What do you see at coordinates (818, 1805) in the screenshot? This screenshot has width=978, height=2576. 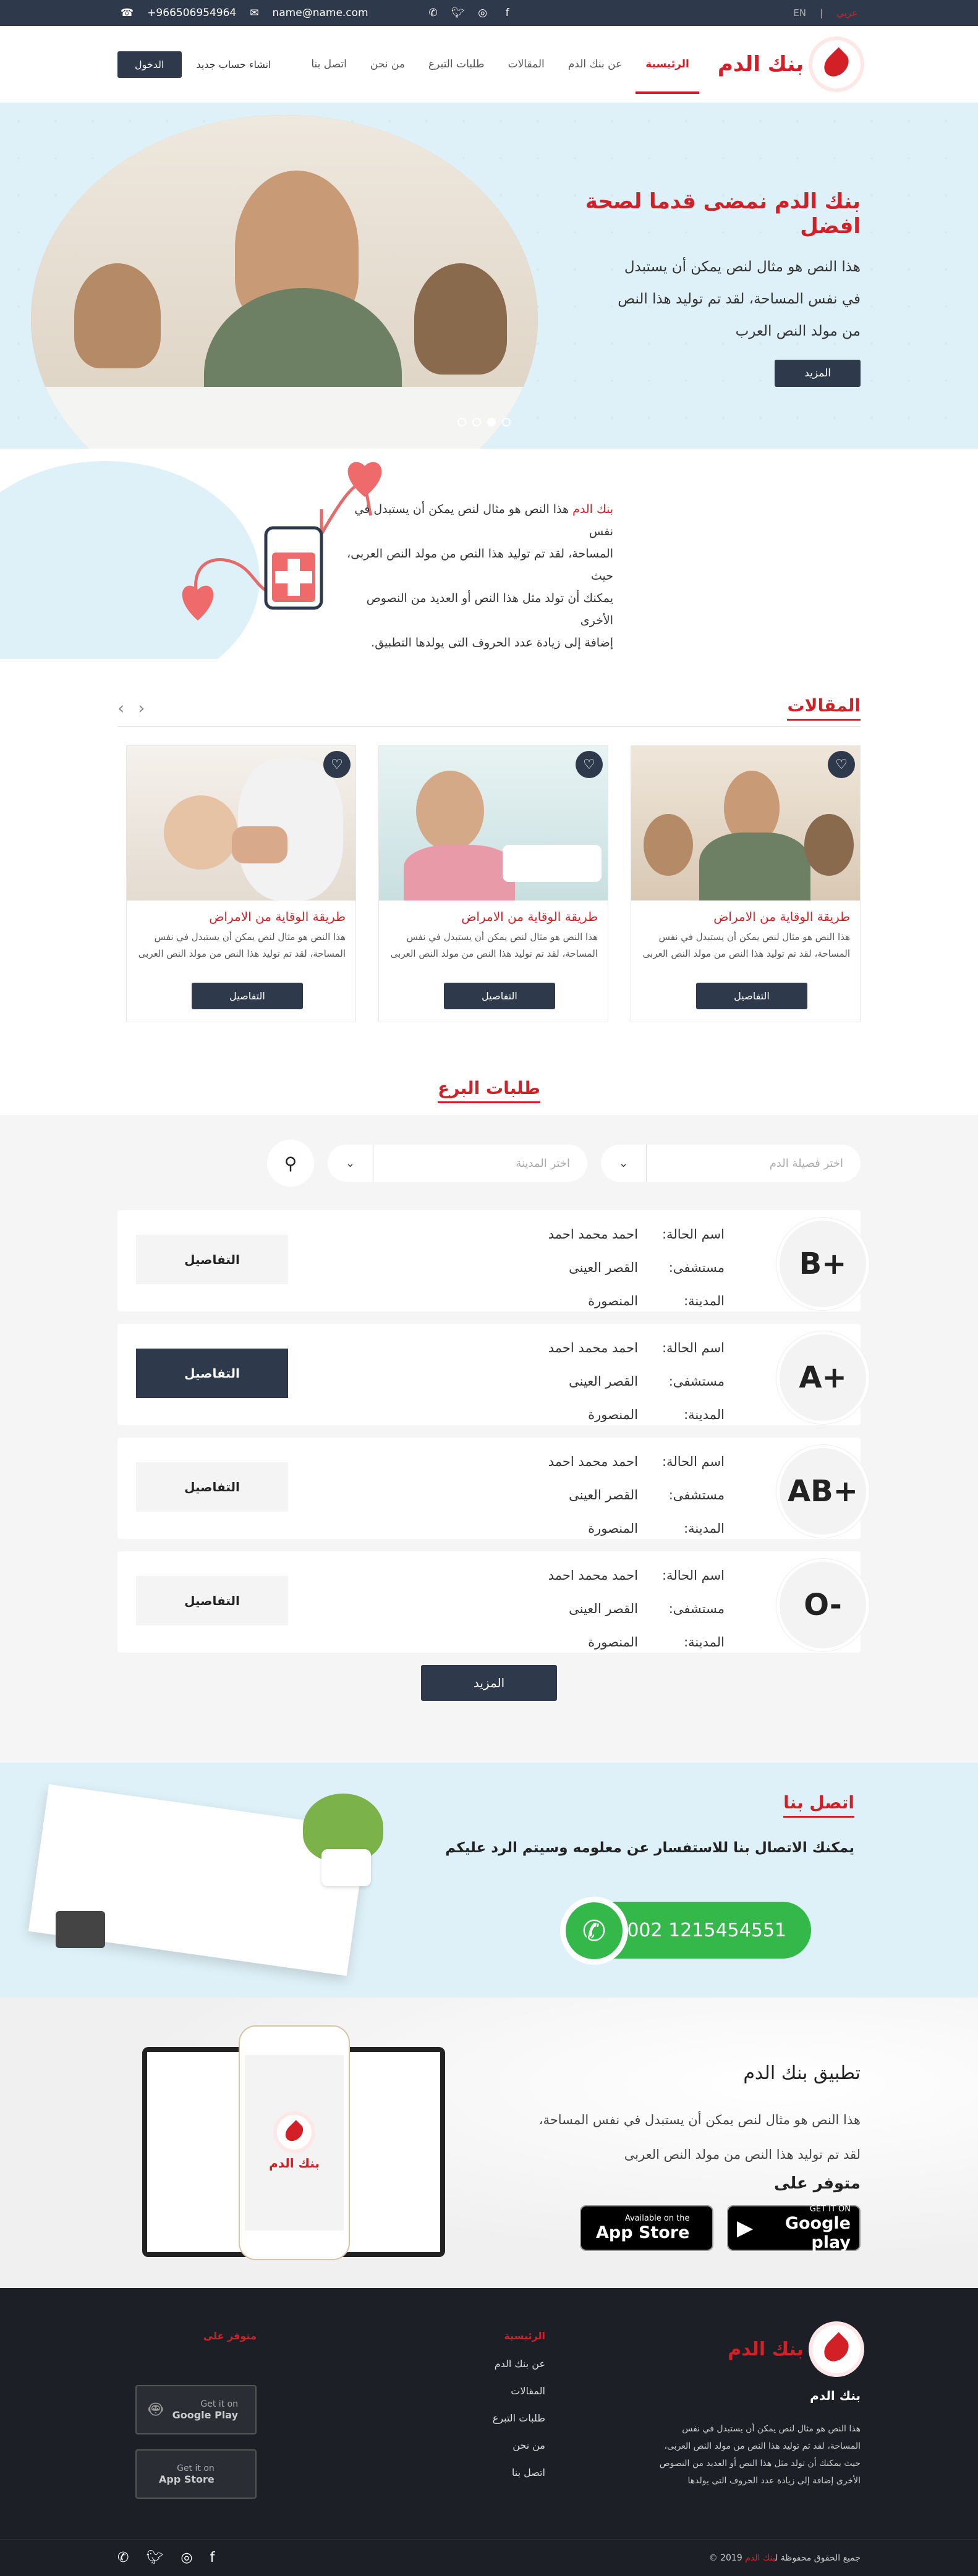 I see `contact-title: اتصل بنا` at bounding box center [818, 1805].